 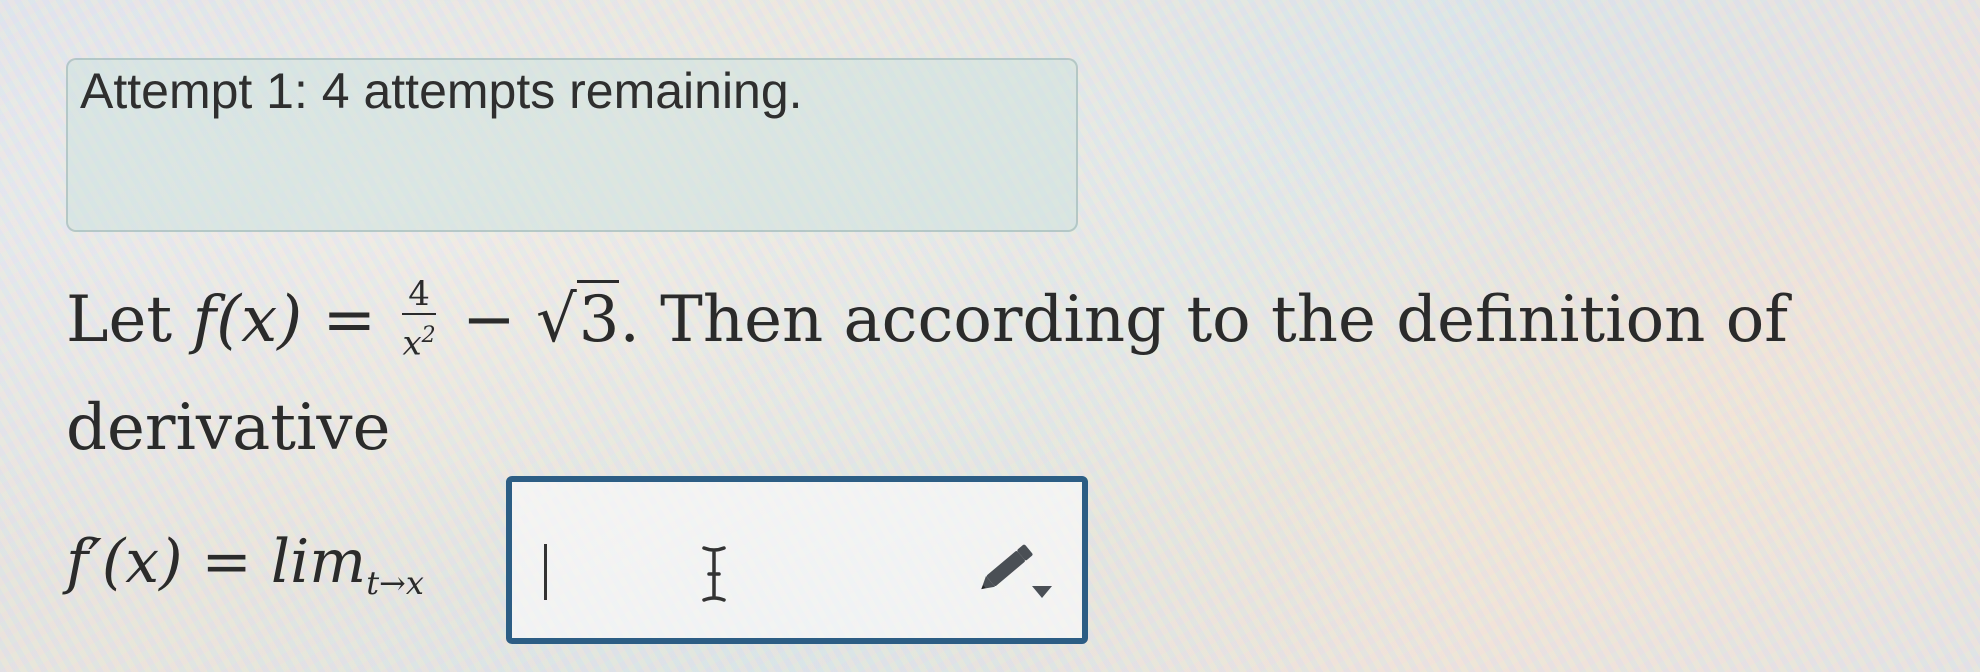 I want to click on limit-subscript: t→x, so click(x=395, y=583).